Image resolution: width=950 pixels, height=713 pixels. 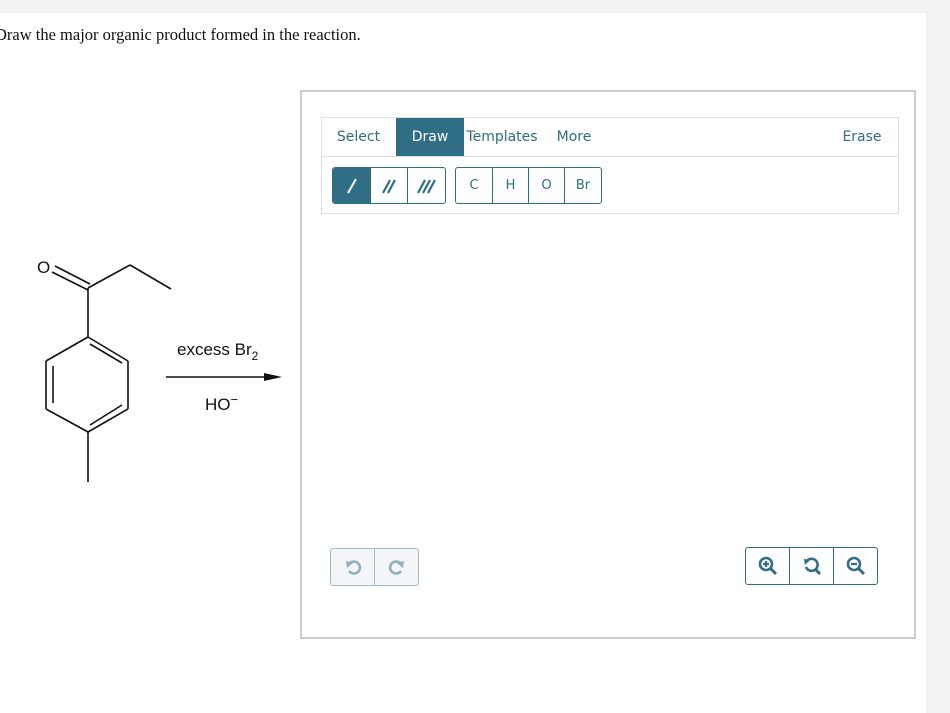 I want to click on zoom-out-button, so click(x=855, y=566).